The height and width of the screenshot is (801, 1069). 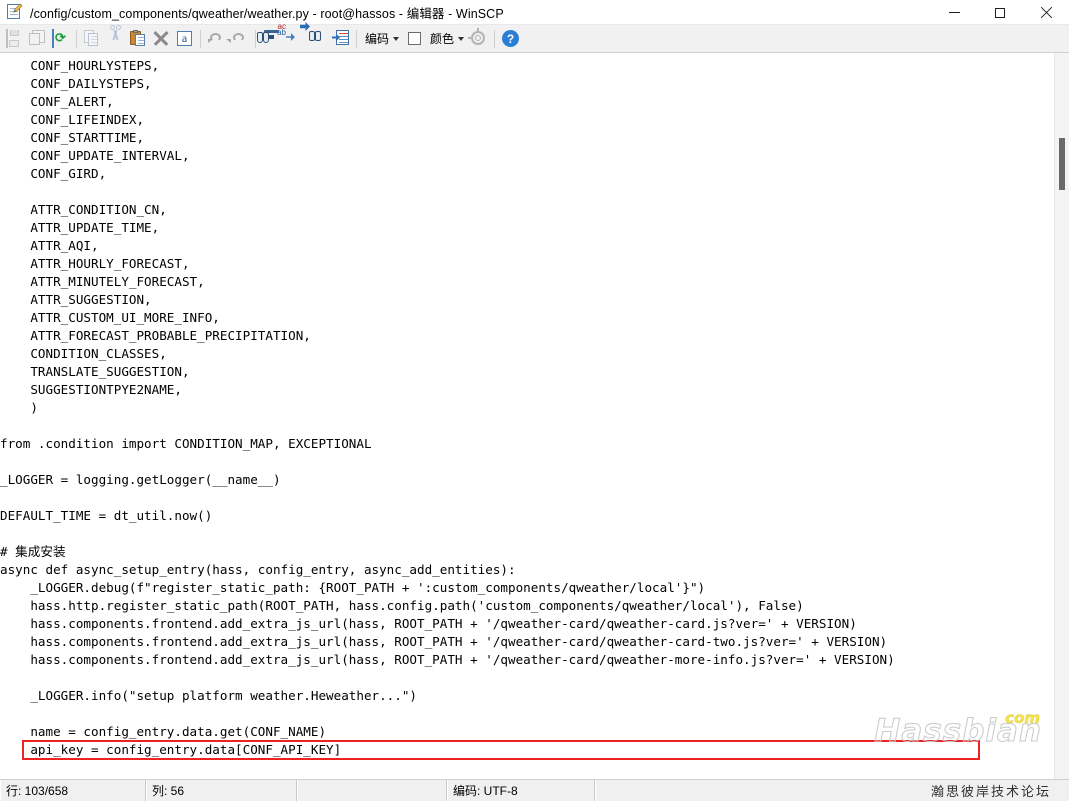 What do you see at coordinates (110, 317) in the screenshot?
I see `code-line: ATTR_CUSTOM_UI_MORE_INFO,` at bounding box center [110, 317].